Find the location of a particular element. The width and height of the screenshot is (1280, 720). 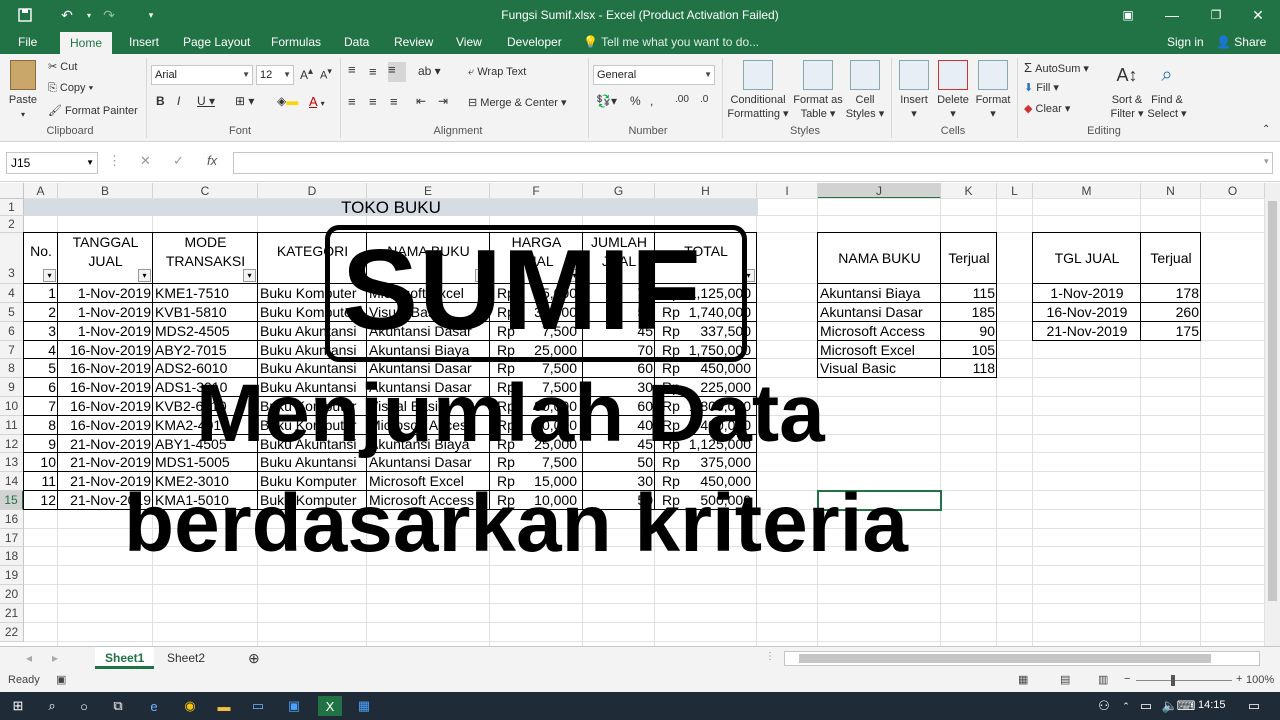

decrease-indent-icon: ⇤ is located at coordinates (421, 101).